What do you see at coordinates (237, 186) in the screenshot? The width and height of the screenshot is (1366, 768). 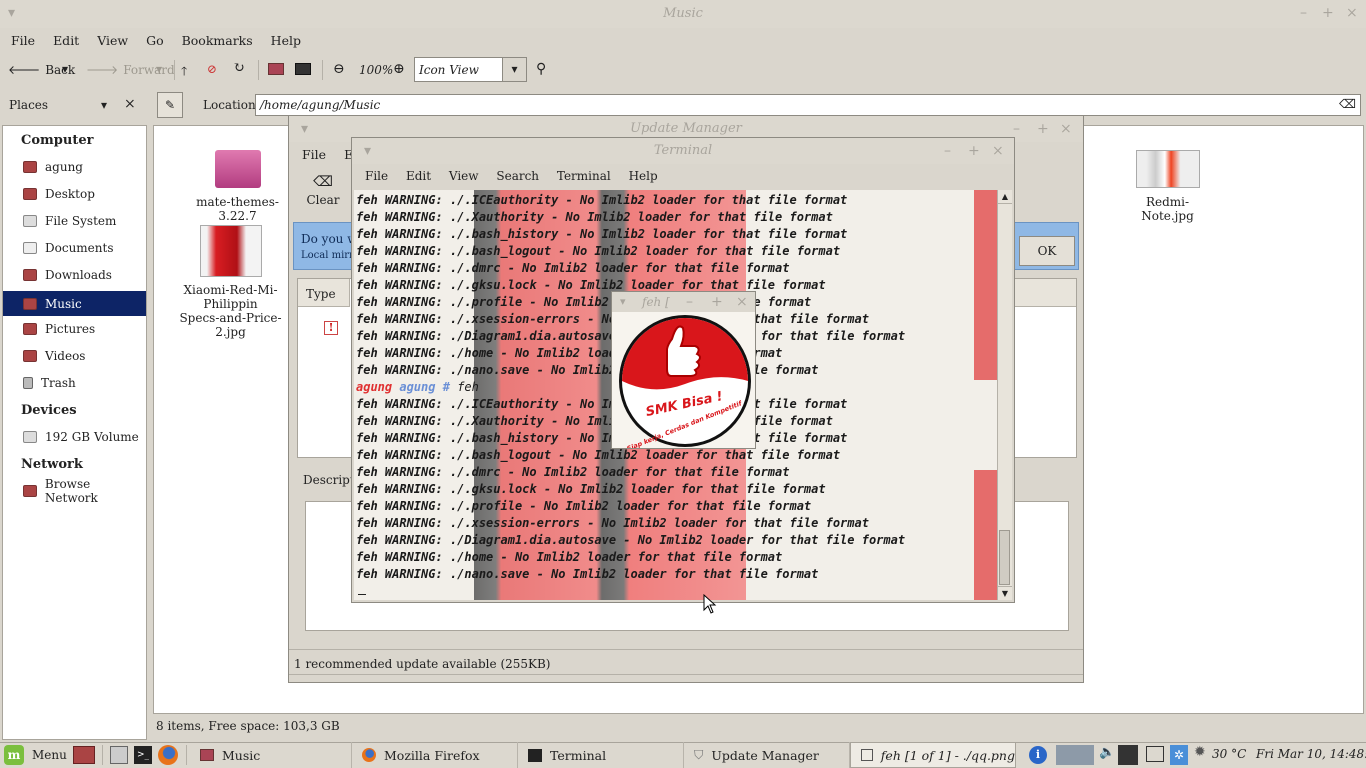 I see `file-mate-themes: mate-themes-3.22.7` at bounding box center [237, 186].